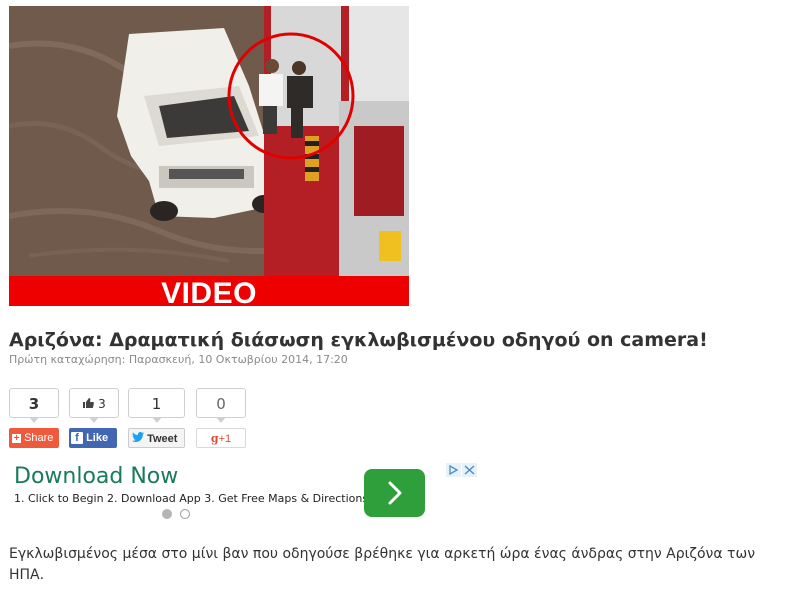 This screenshot has width=787, height=594. I want to click on carousel-dot, so click(185, 514).